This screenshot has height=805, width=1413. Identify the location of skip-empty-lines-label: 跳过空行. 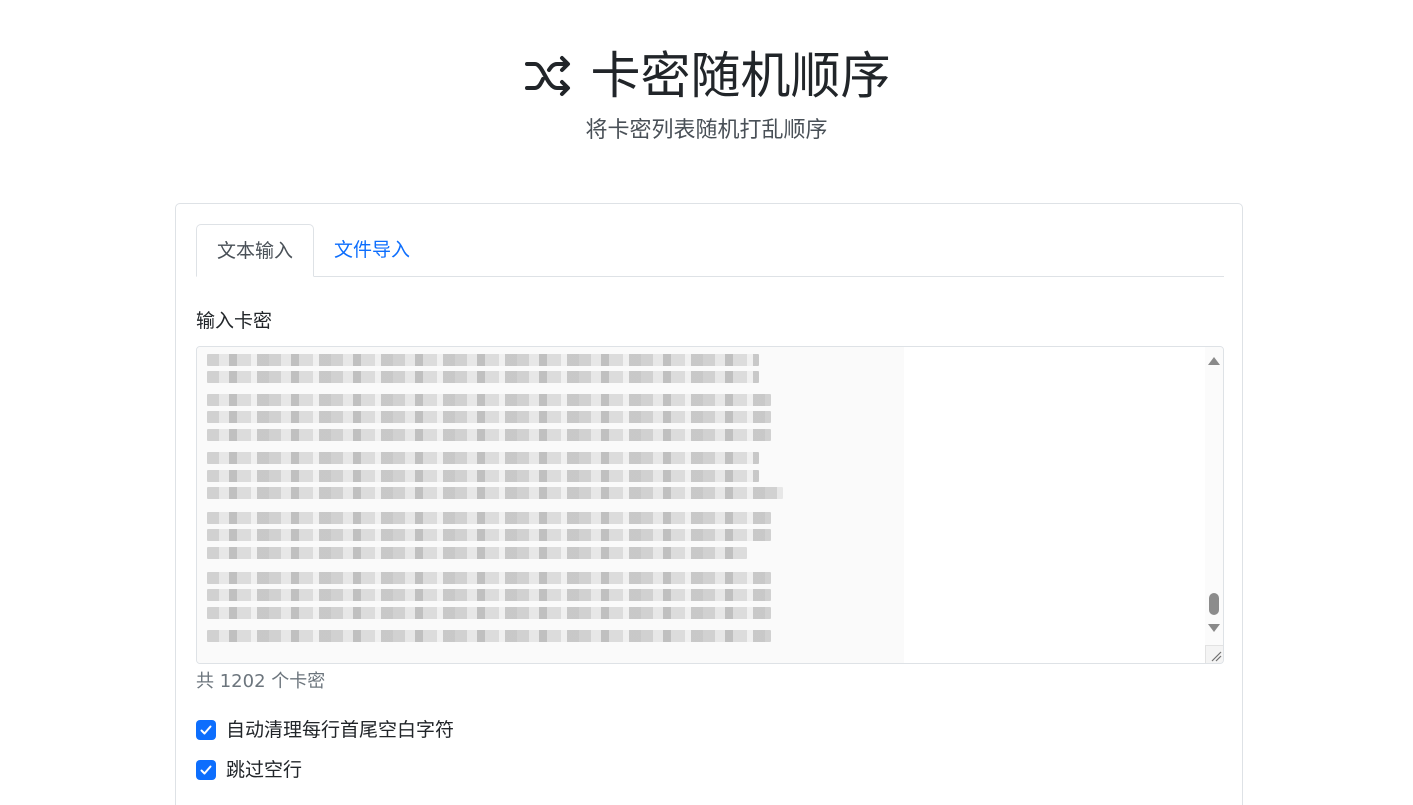
(264, 770).